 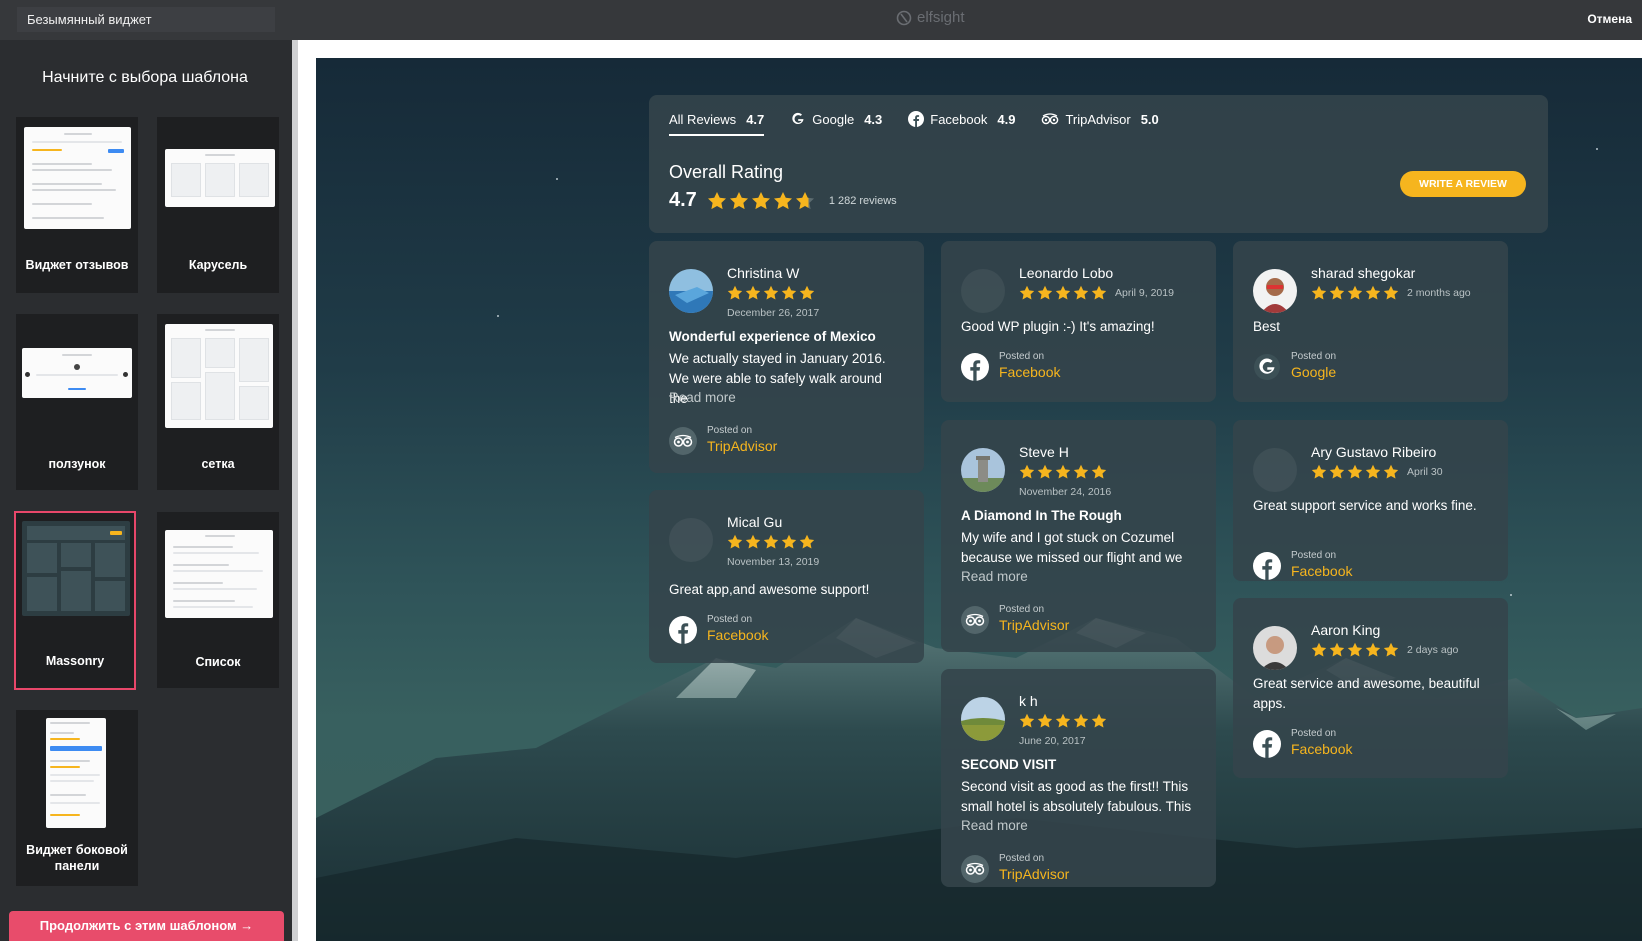 I want to click on review-rating: 2 days ago, so click(x=1384, y=650).